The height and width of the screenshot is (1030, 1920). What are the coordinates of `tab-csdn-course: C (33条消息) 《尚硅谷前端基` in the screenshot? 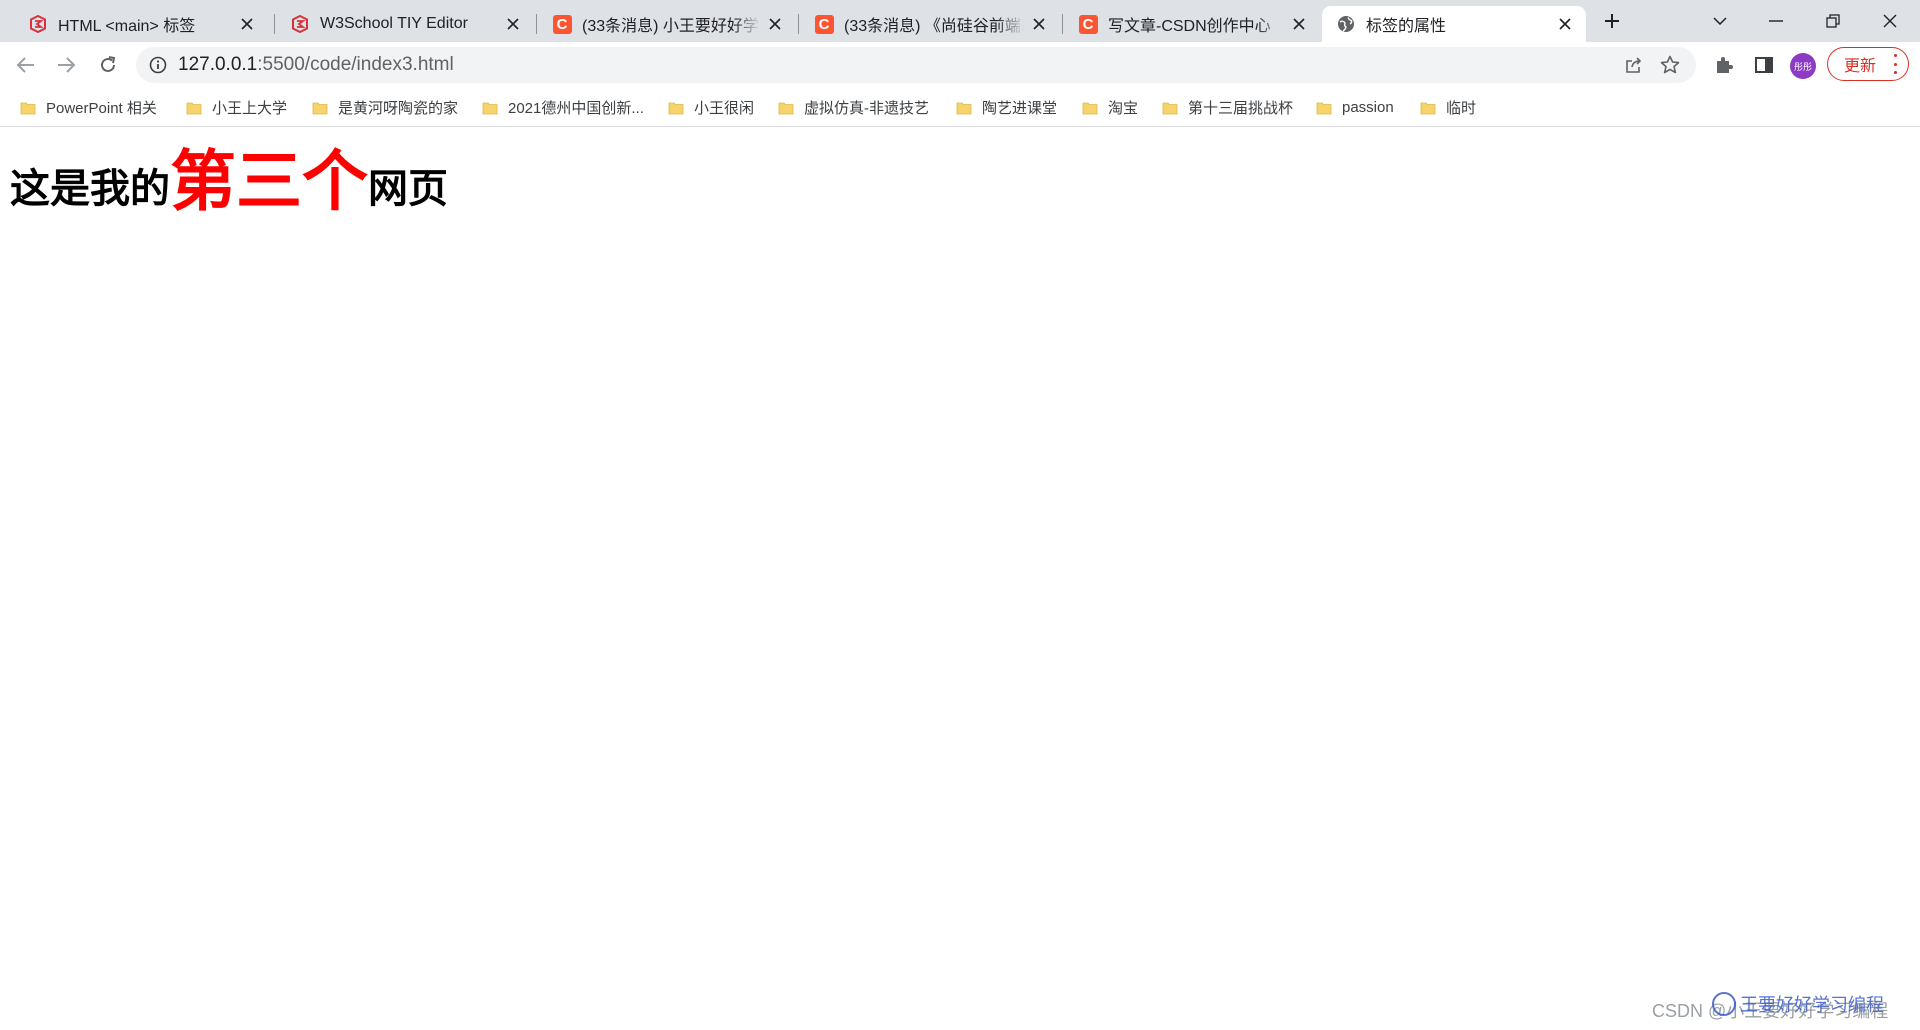 It's located at (930, 24).